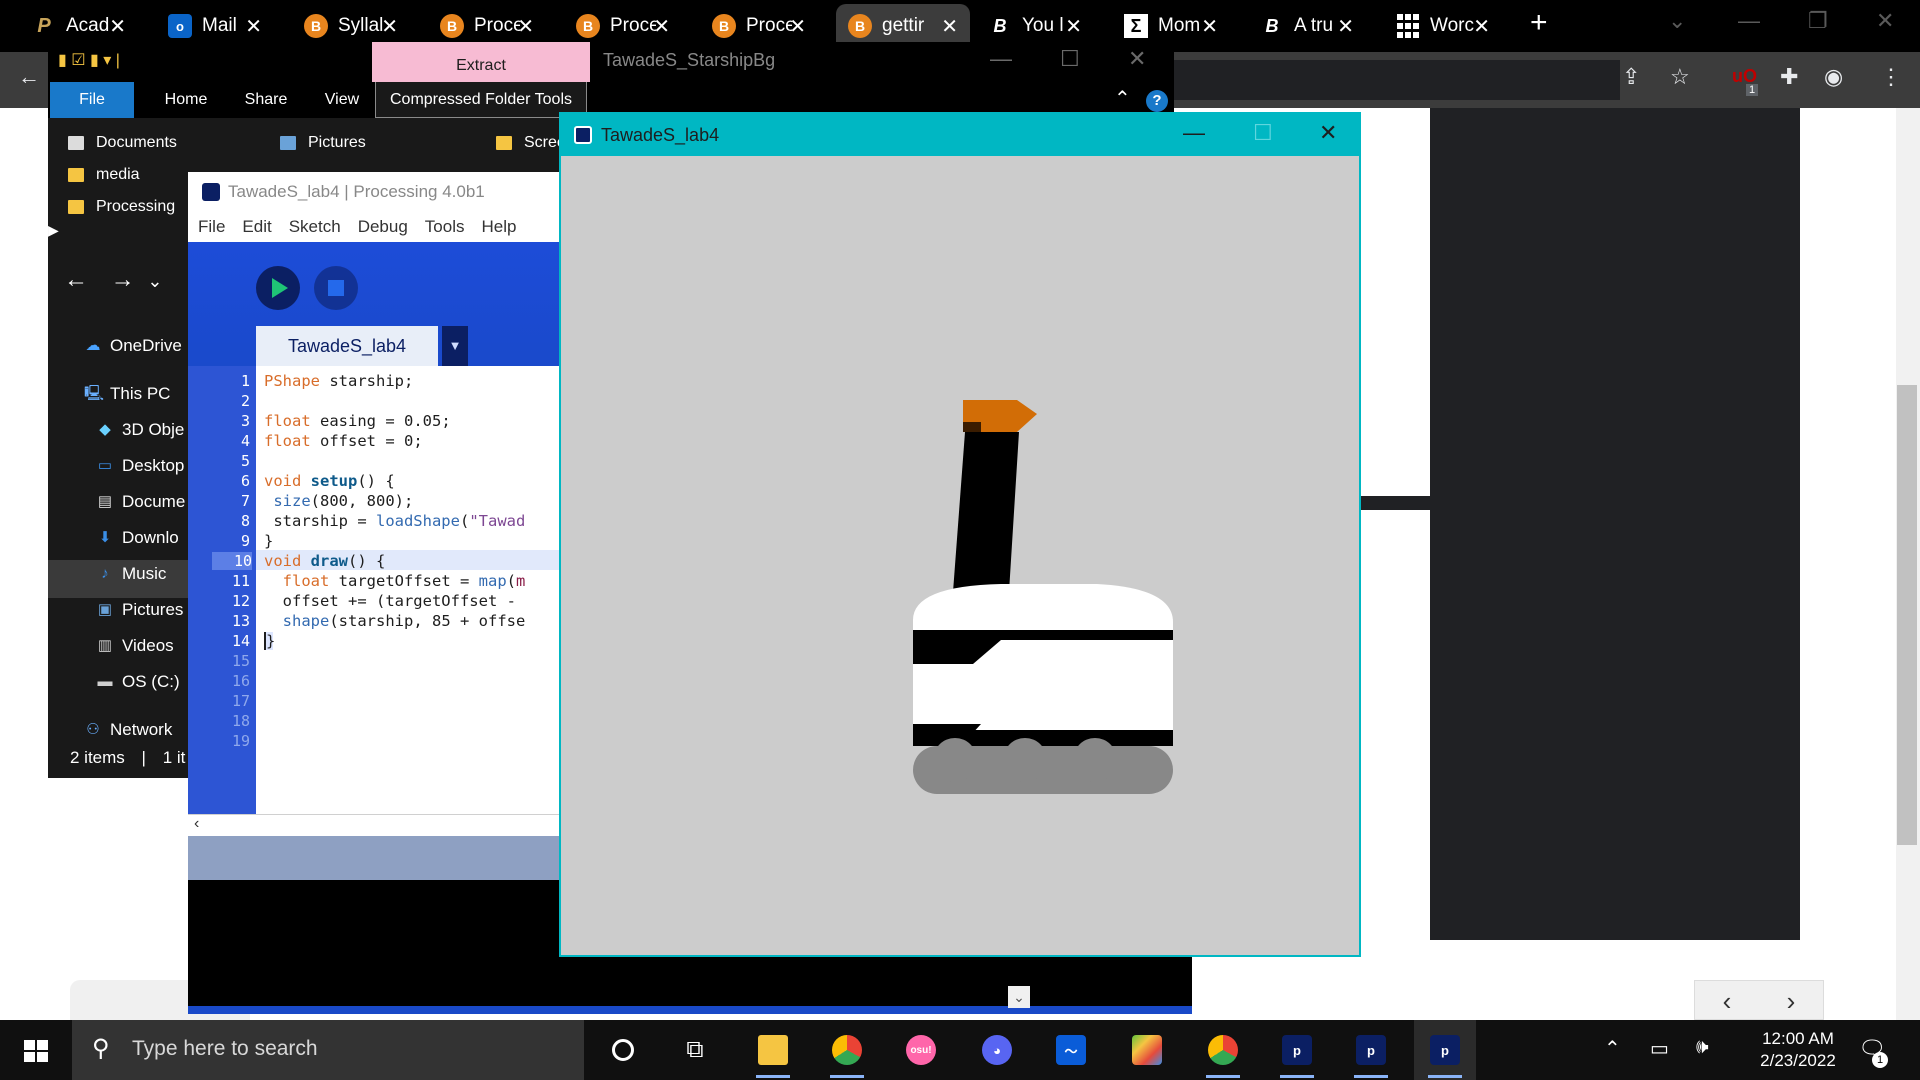  What do you see at coordinates (245, 461) in the screenshot?
I see `line-number: 5` at bounding box center [245, 461].